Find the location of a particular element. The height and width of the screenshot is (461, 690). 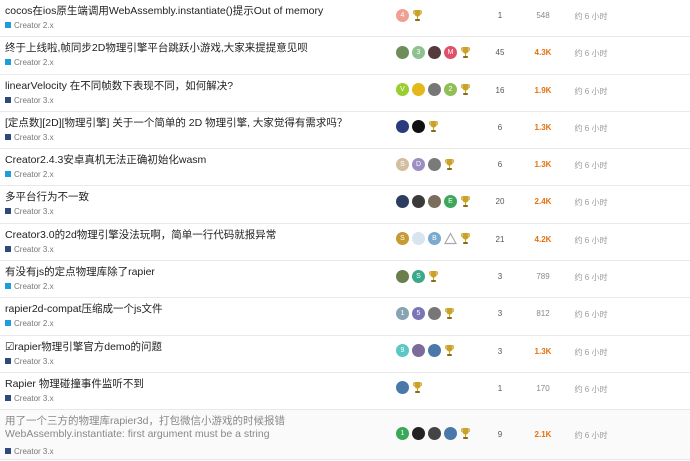

view-count: 4.3K is located at coordinates (543, 53).